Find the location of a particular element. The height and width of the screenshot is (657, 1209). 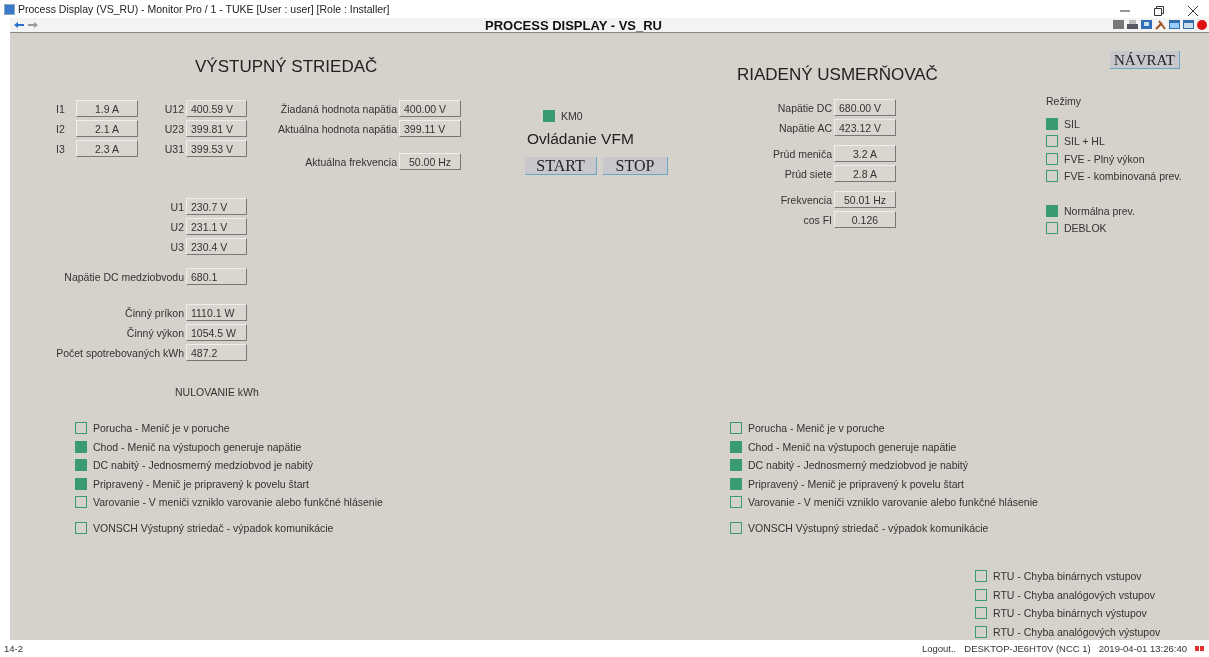

status-label: RTU - Chyba binárnych výstupov is located at coordinates (1070, 613).